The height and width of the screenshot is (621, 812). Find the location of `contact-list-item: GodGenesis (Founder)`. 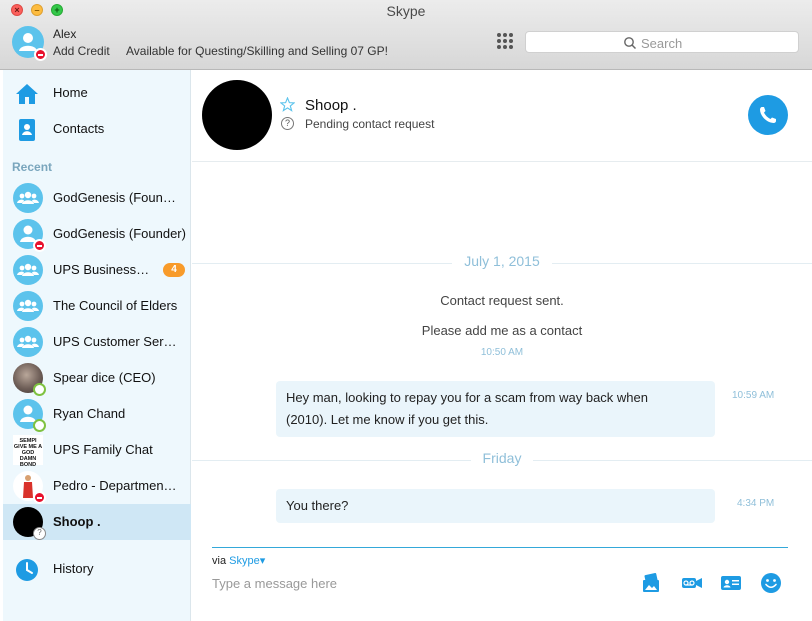

contact-list-item: GodGenesis (Founder) is located at coordinates (97, 234).